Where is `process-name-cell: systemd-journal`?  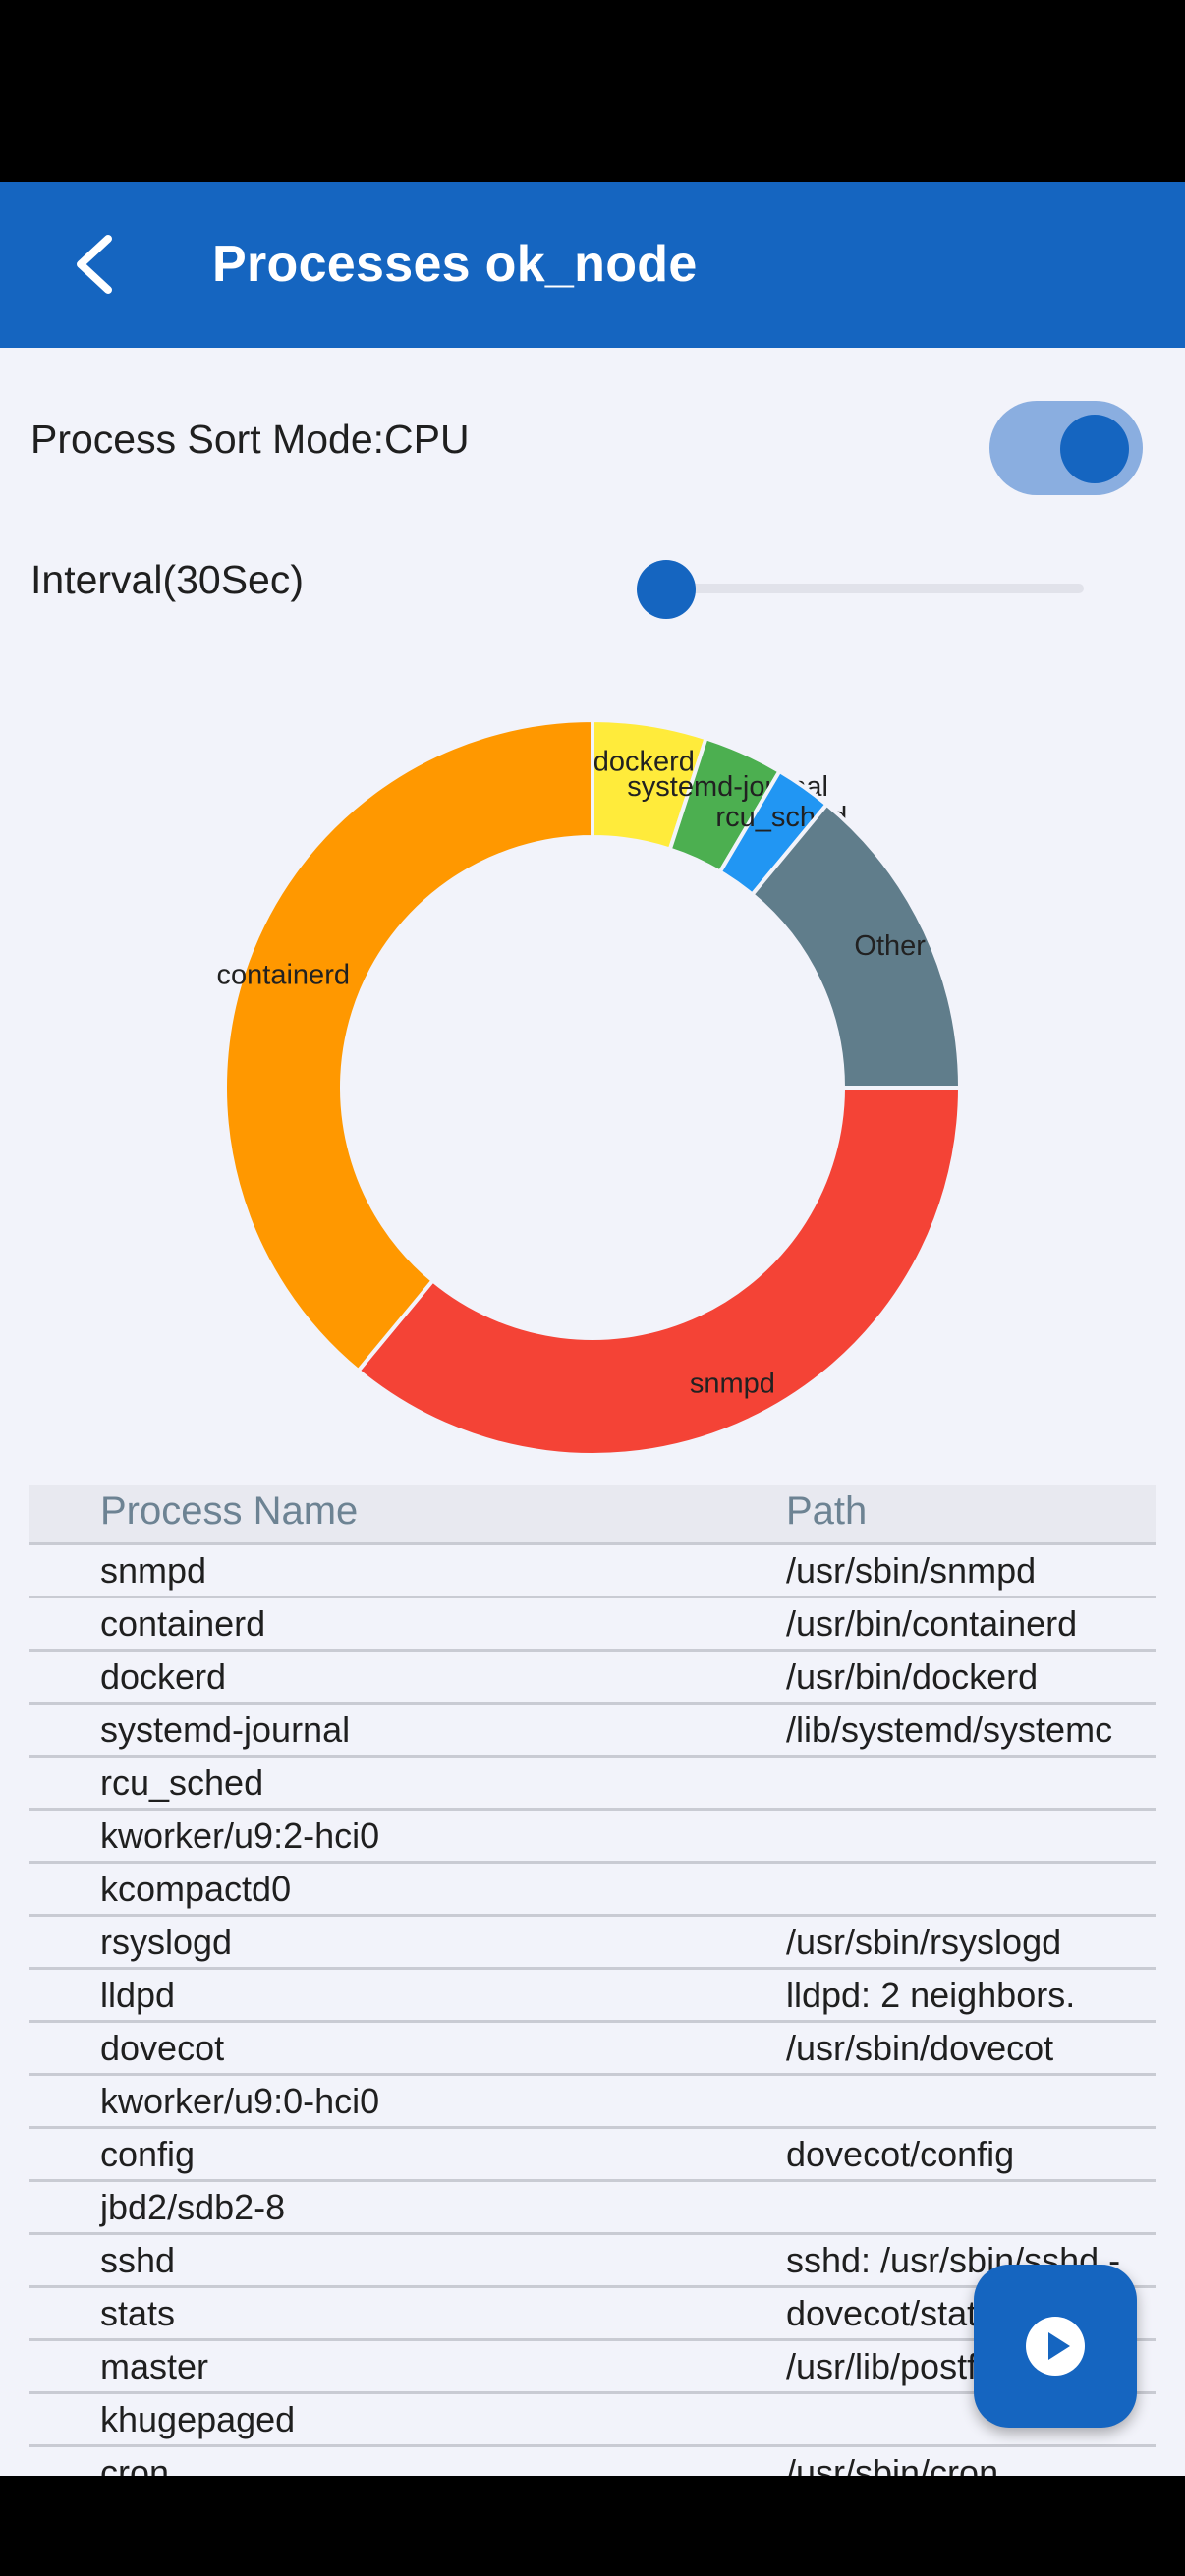
process-name-cell: systemd-journal is located at coordinates (226, 1729).